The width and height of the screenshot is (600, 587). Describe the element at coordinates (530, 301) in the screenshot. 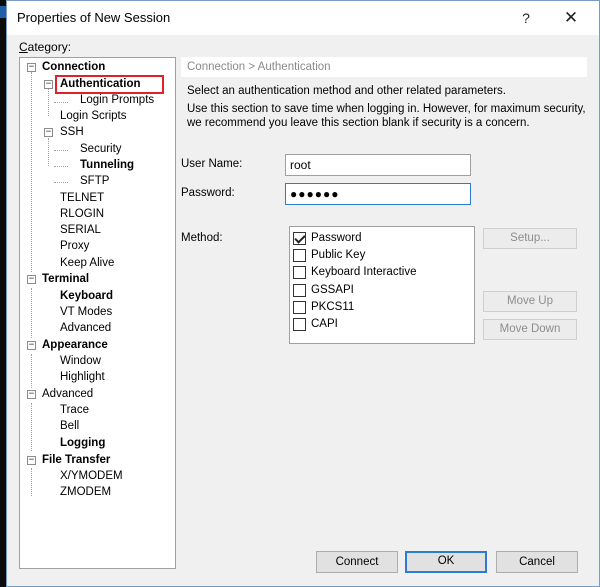

I see `move-up-button: Move Up` at that location.